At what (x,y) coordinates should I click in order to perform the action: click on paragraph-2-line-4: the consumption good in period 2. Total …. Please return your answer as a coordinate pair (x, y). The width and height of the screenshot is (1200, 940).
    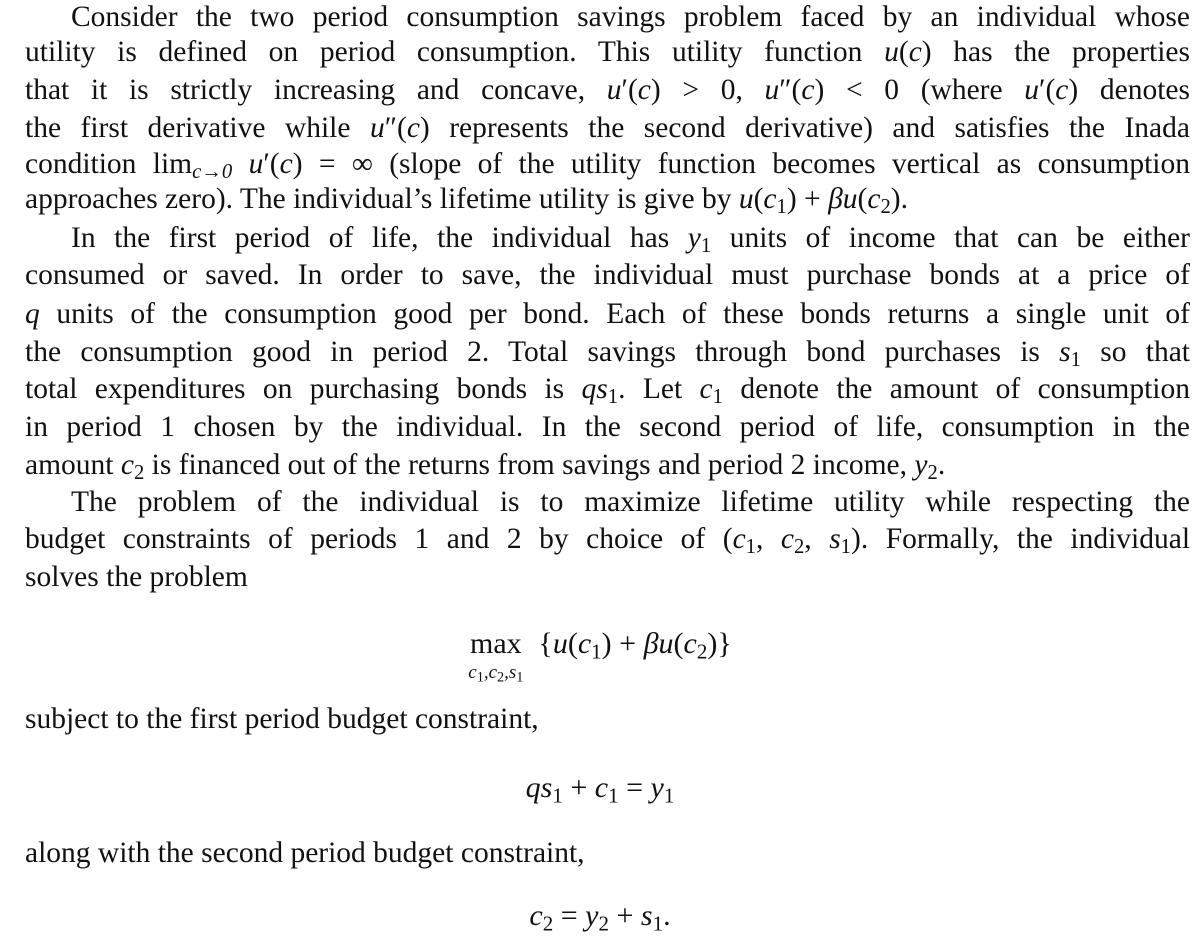
    Looking at the image, I should click on (608, 354).